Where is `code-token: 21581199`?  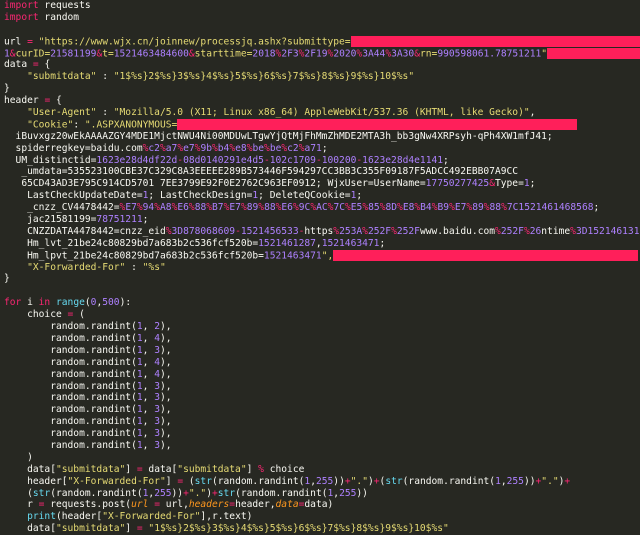 code-token: 21581199 is located at coordinates (73, 54).